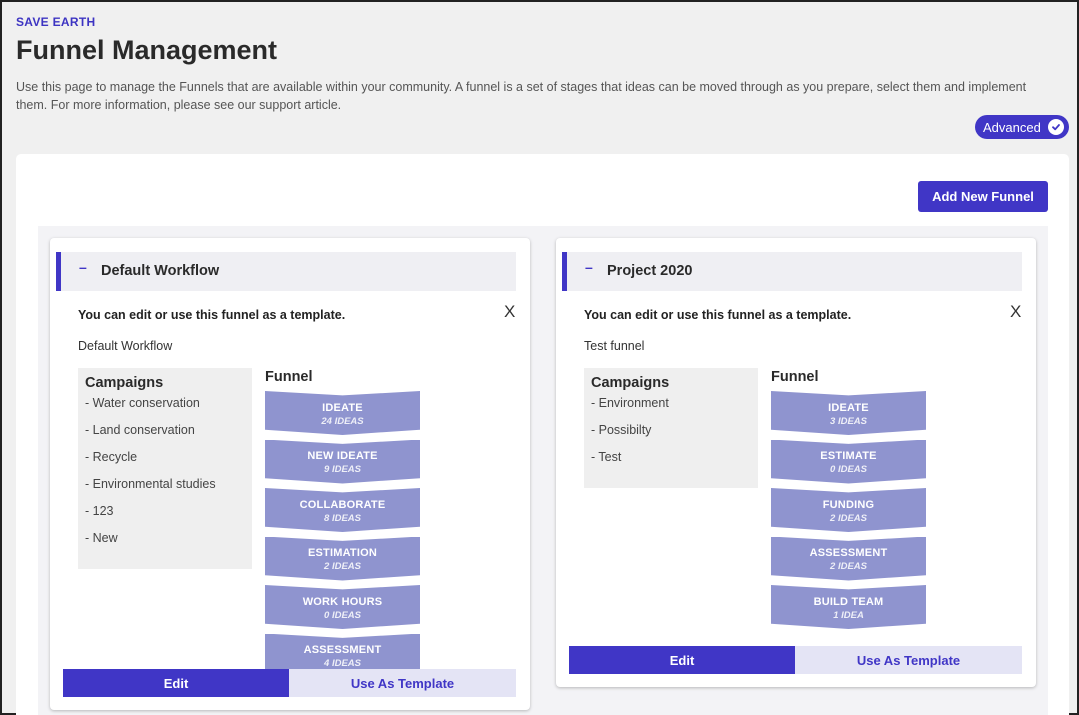 This screenshot has width=1079, height=715. I want to click on funnel-stage: ASSESSMENT 2 IDEAS, so click(848, 558).